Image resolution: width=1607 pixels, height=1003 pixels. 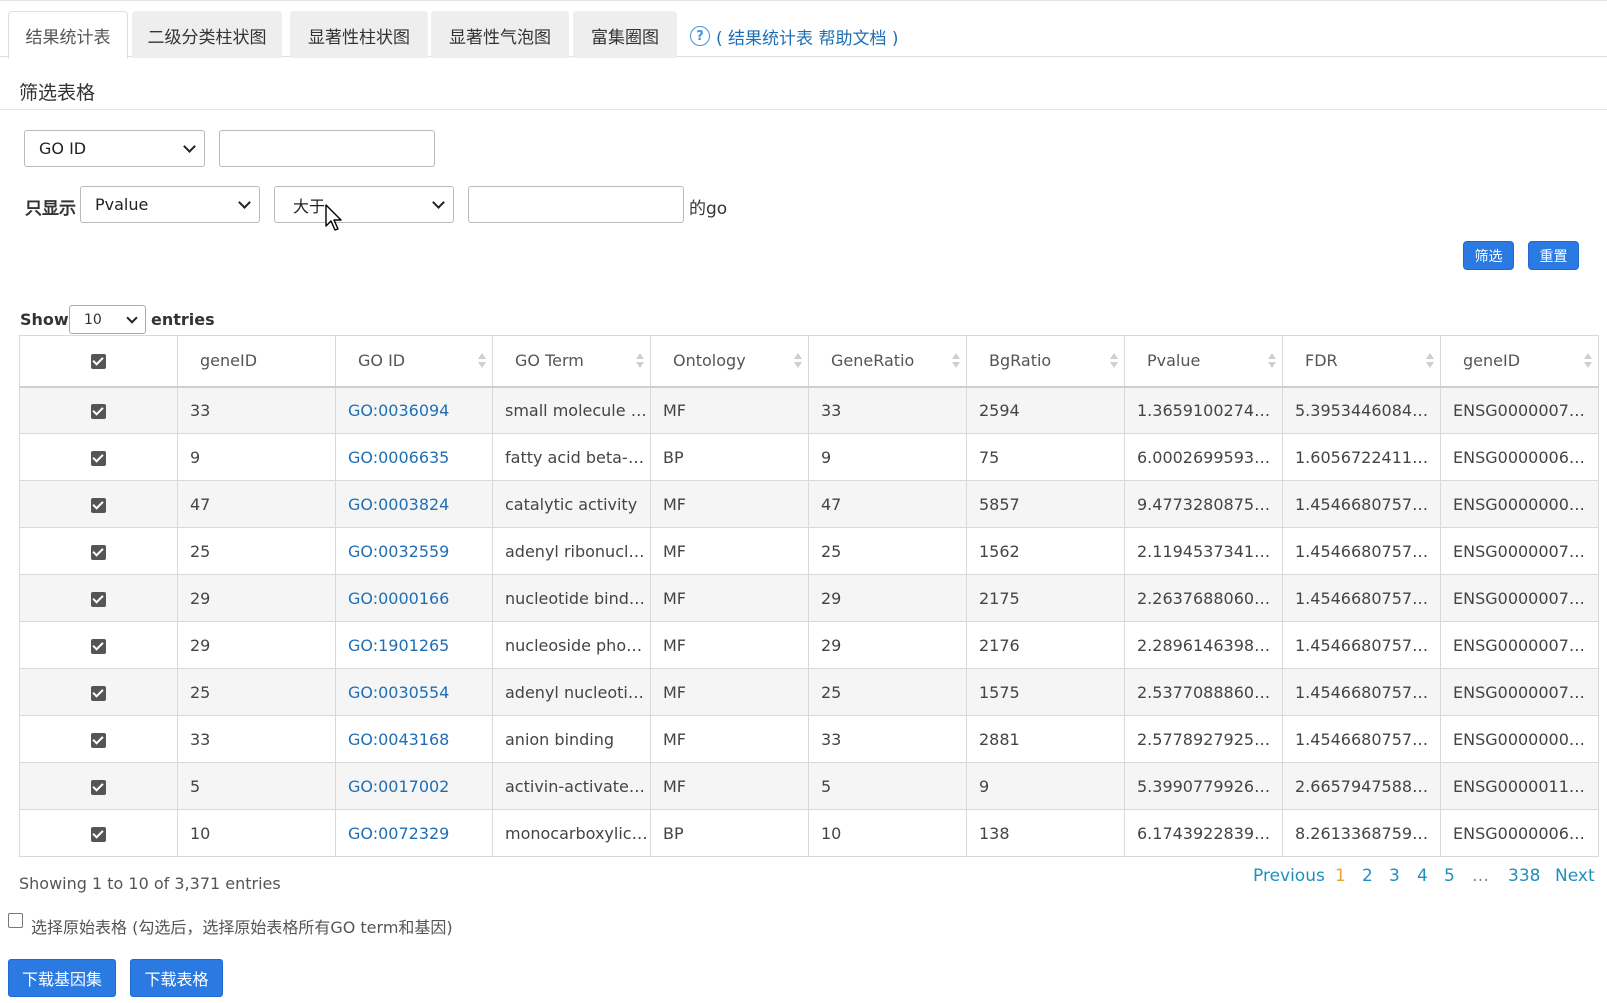 What do you see at coordinates (170, 204) in the screenshot?
I see `metric-select: Pvalue` at bounding box center [170, 204].